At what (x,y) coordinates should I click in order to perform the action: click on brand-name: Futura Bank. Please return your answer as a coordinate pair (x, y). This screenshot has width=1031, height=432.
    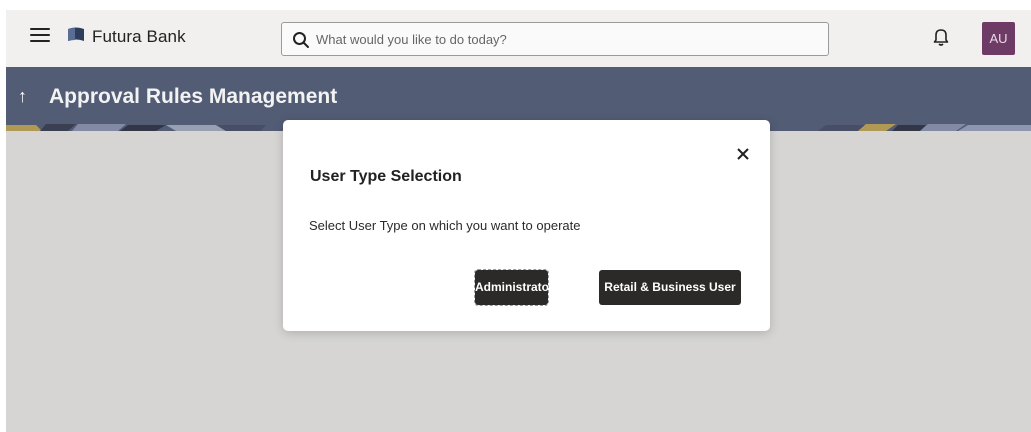
    Looking at the image, I should click on (139, 37).